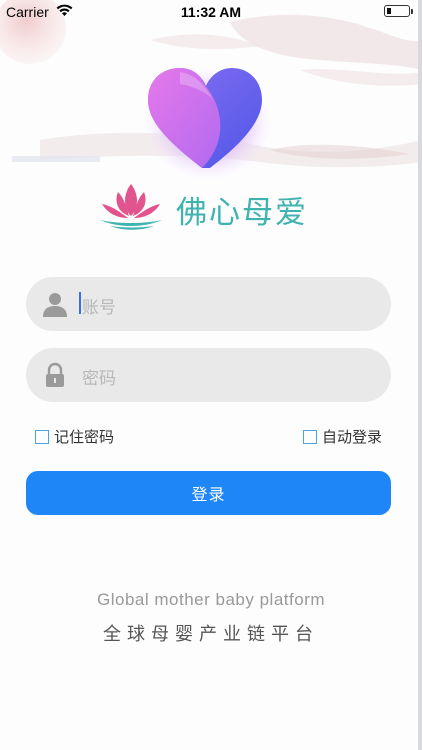 The image size is (422, 750). What do you see at coordinates (351, 437) in the screenshot?
I see `auto-login-label: 自动登录` at bounding box center [351, 437].